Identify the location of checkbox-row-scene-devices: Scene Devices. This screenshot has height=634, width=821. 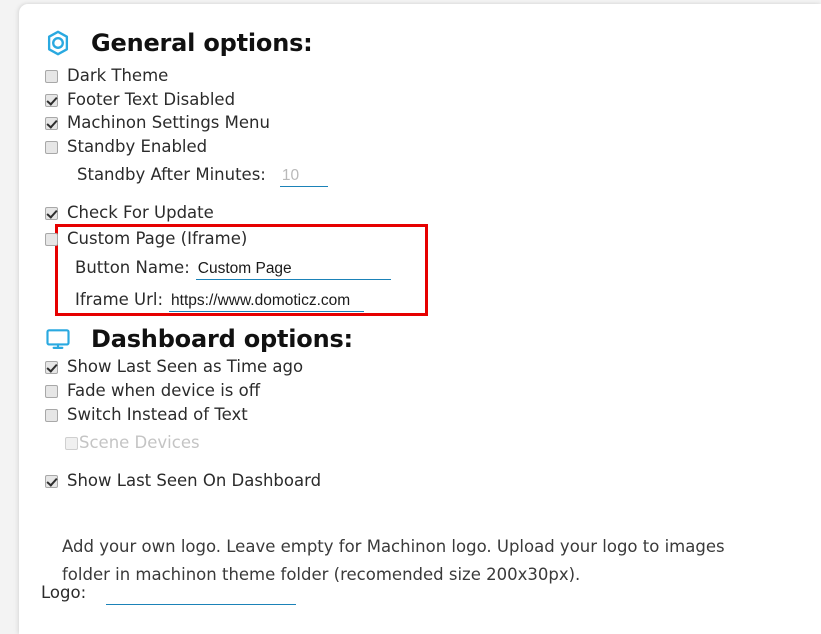
(132, 442).